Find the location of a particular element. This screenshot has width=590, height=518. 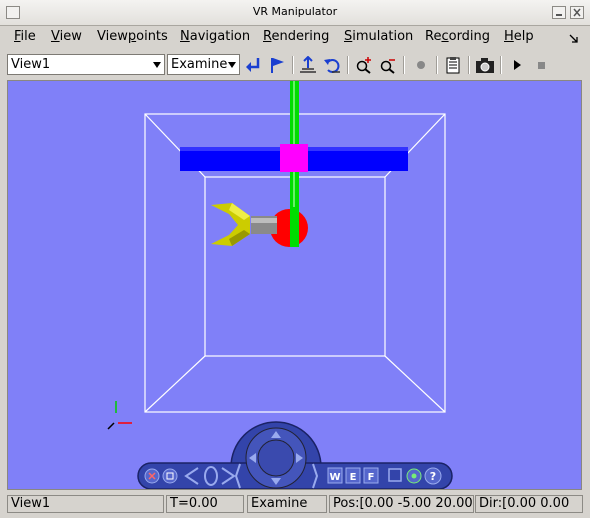

go-back-icon is located at coordinates (253, 65).